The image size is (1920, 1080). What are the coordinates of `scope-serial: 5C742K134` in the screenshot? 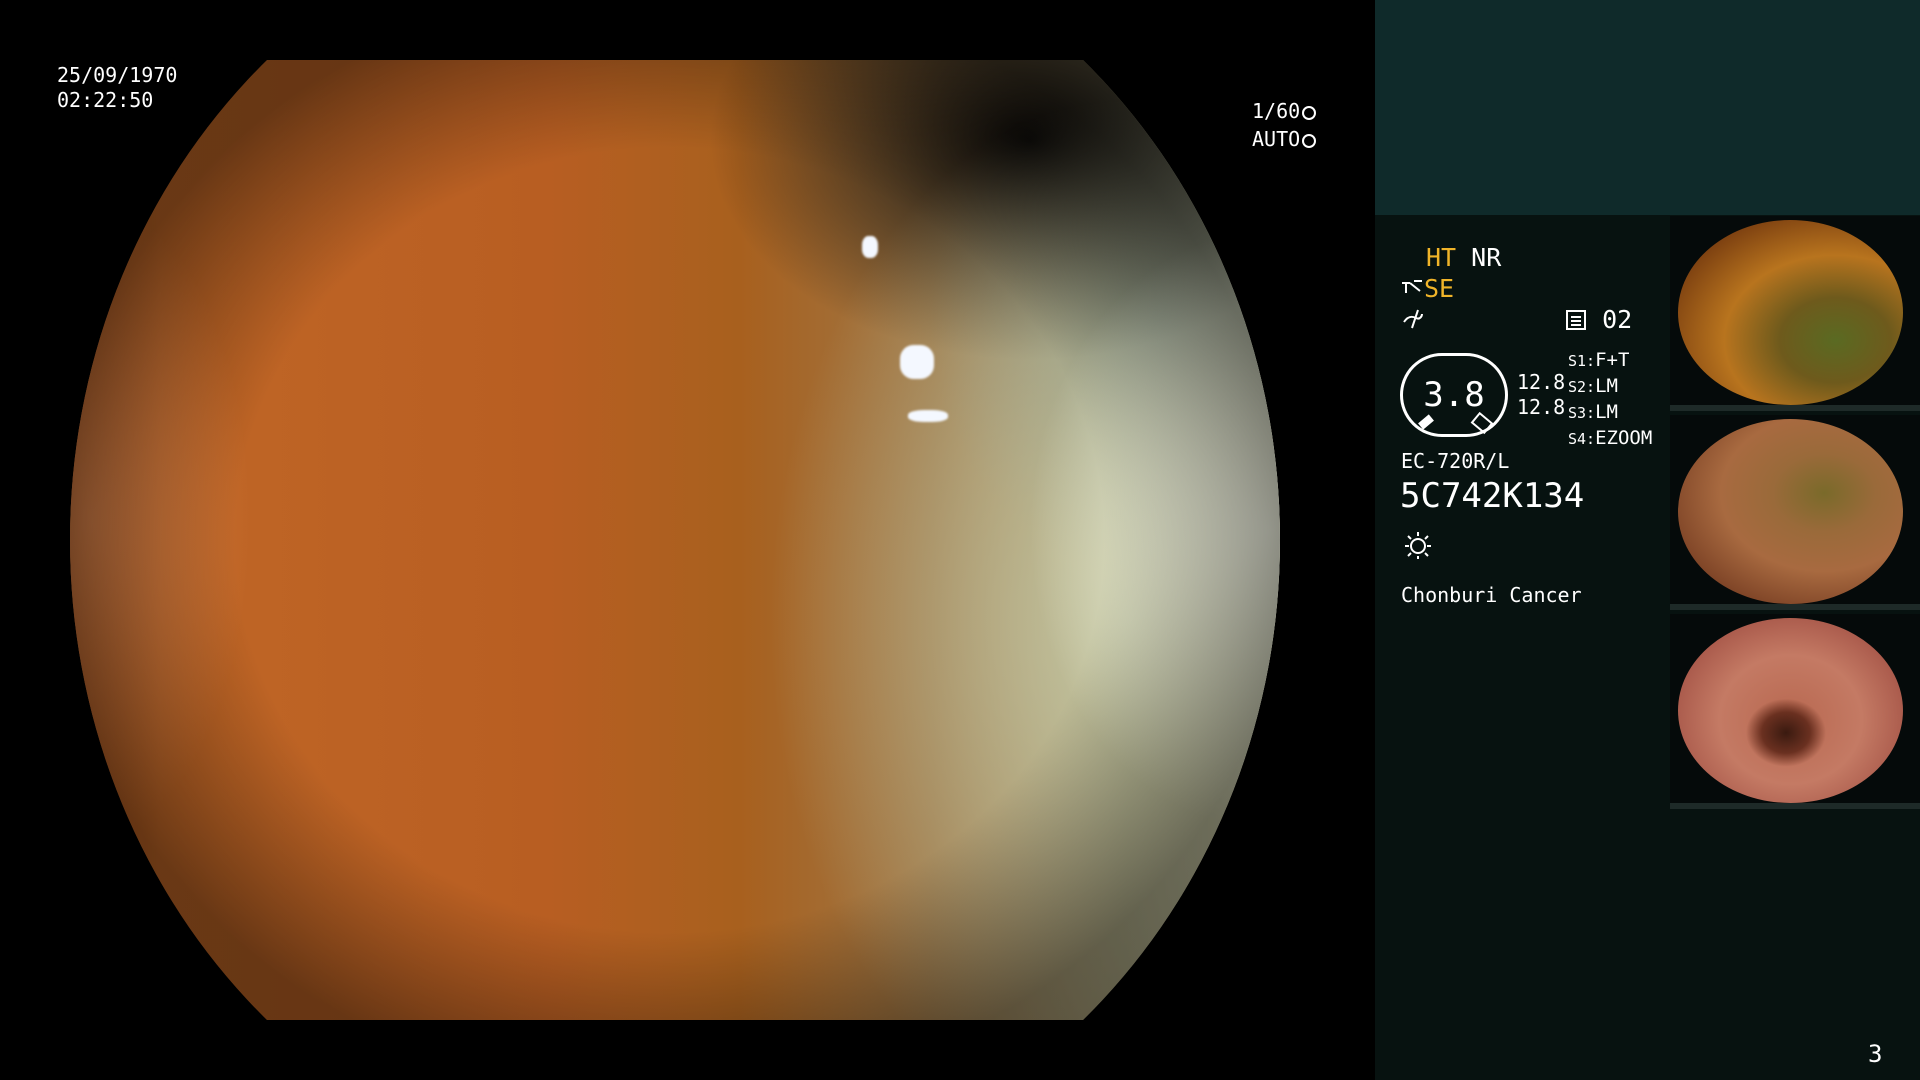 It's located at (1492, 496).